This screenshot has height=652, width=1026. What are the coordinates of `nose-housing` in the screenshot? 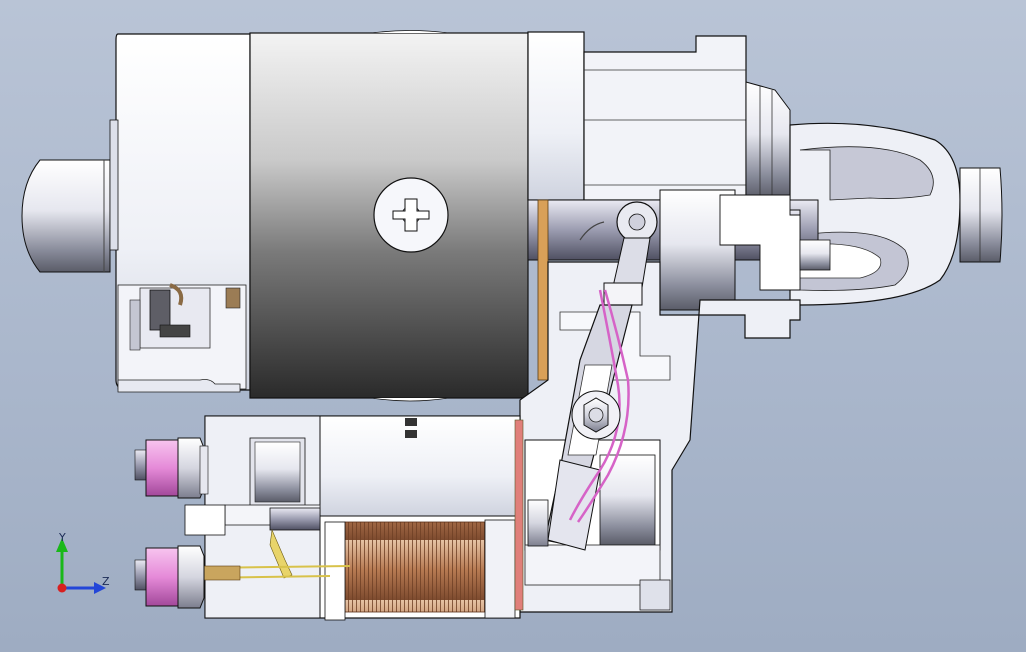 It's located at (896, 214).